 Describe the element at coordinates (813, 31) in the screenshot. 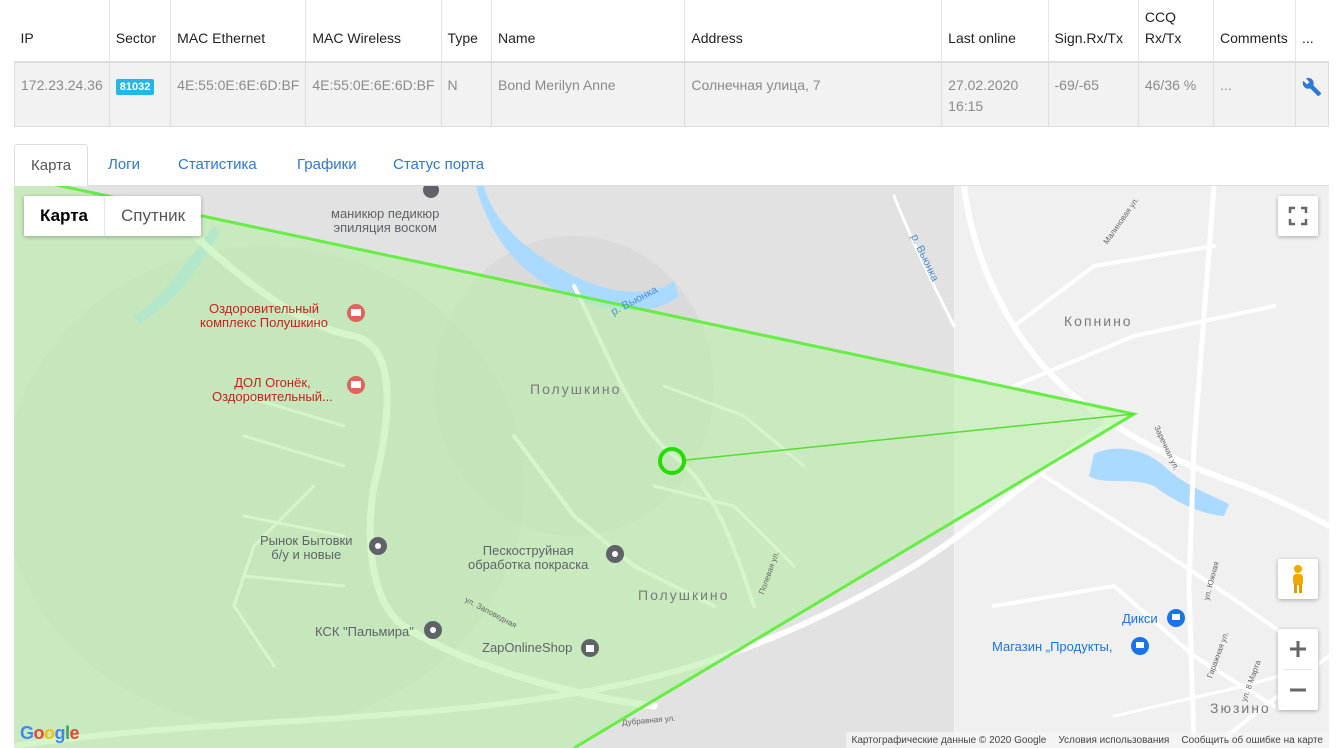

I see `header-address: Address` at that location.